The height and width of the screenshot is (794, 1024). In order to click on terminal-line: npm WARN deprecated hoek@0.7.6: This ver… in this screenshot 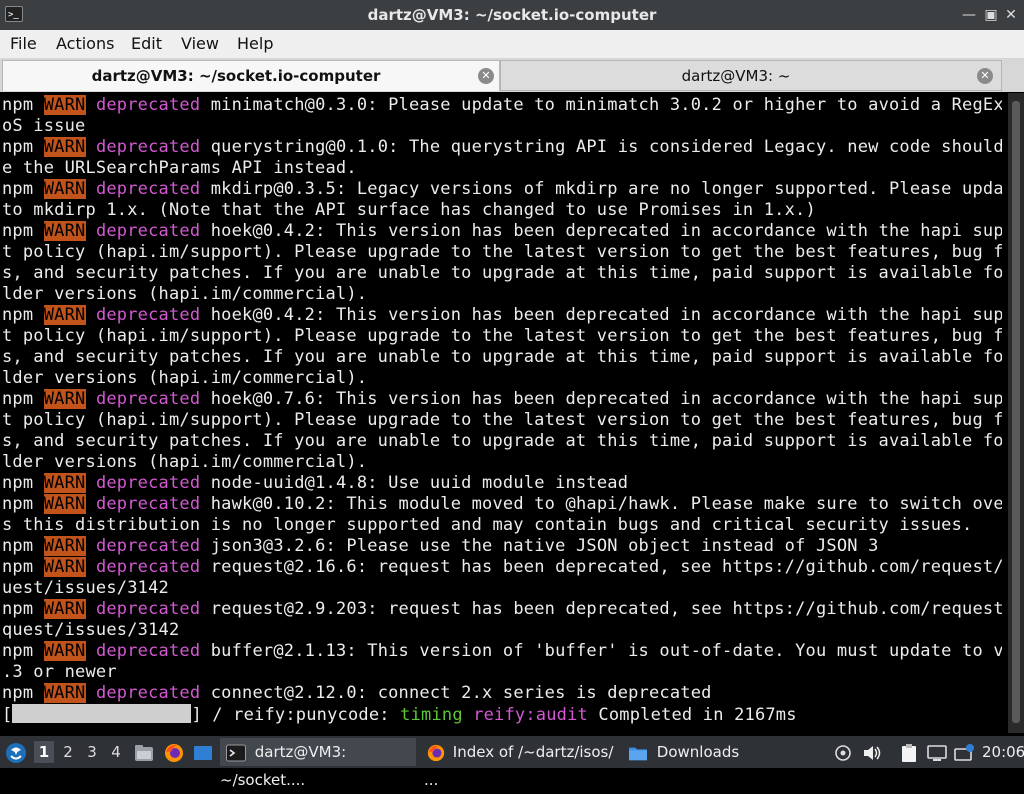, I will do `click(502, 399)`.